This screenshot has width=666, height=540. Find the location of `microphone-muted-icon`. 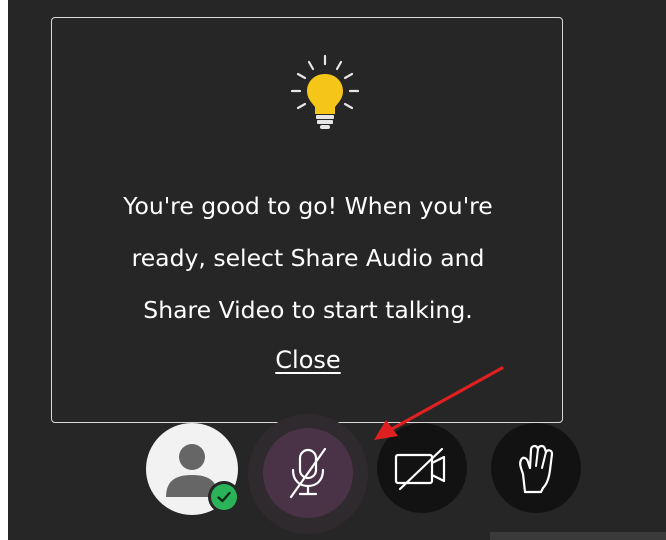

microphone-muted-icon is located at coordinates (308, 473).